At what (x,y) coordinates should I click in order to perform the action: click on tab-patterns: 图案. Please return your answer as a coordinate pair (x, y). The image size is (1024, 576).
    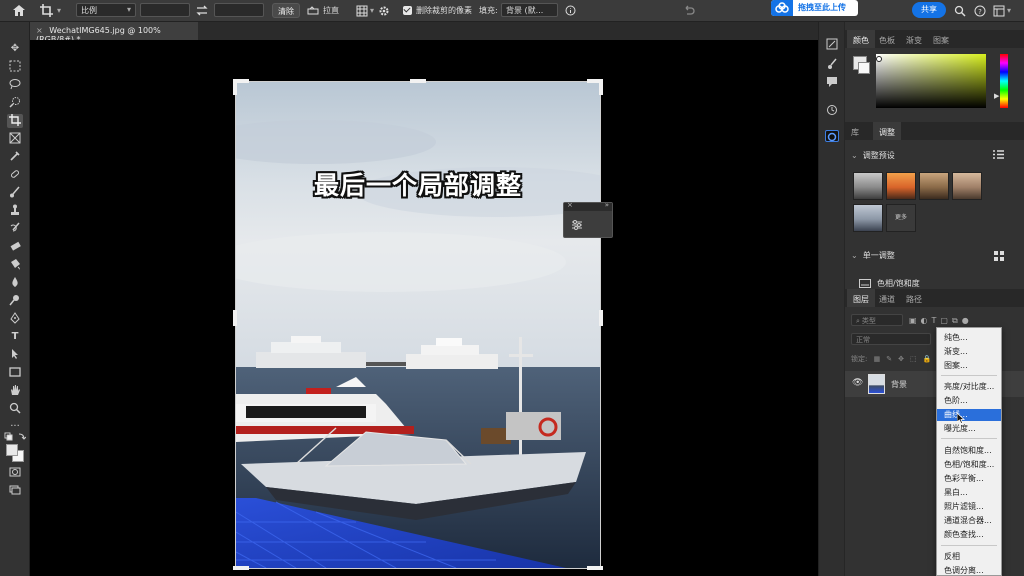
    Looking at the image, I should click on (941, 39).